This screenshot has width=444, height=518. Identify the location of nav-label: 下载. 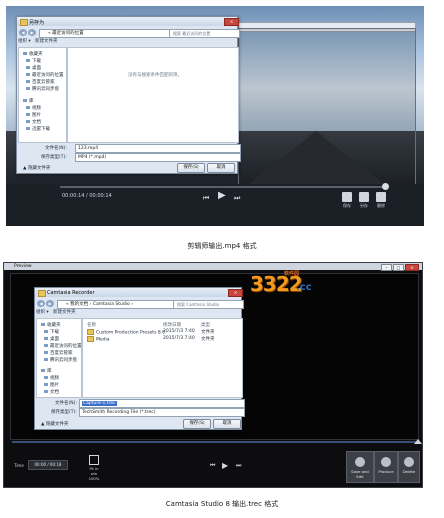
(36, 61).